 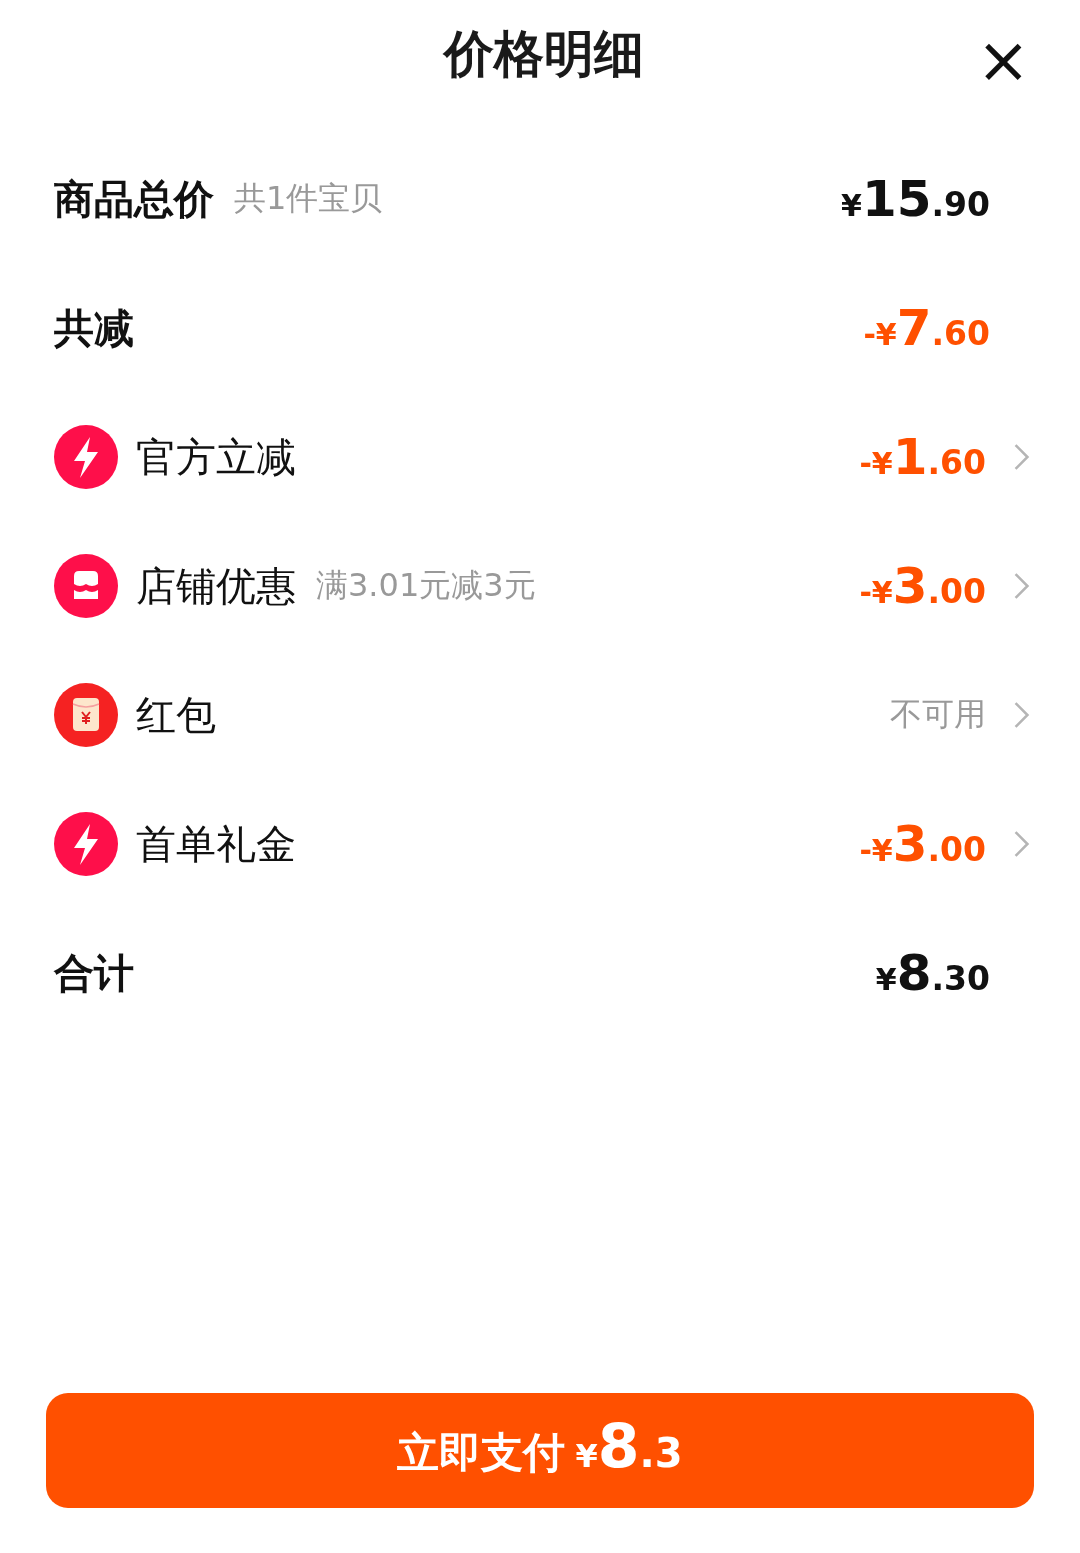 What do you see at coordinates (94, 973) in the screenshot?
I see `row-label: 合计` at bounding box center [94, 973].